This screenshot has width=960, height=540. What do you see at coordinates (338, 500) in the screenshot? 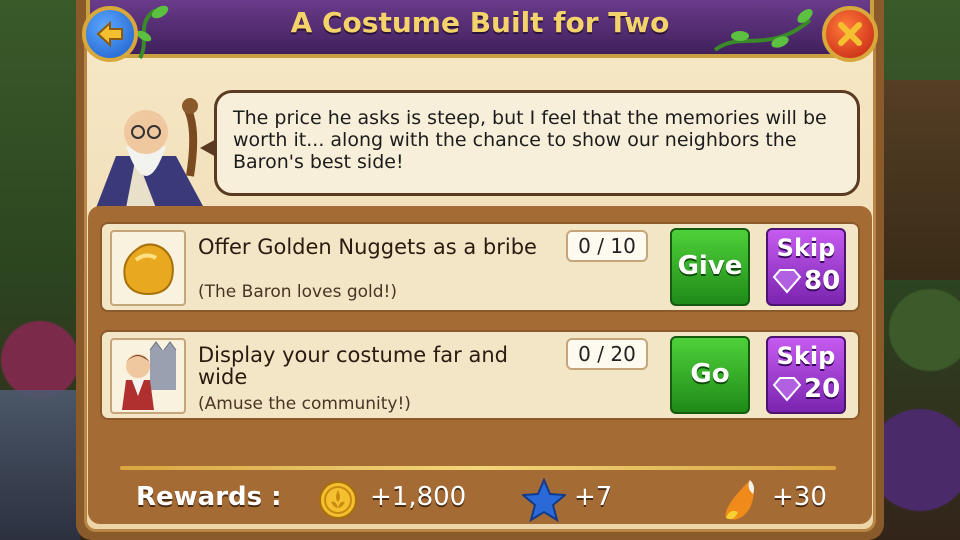
I see `gold-coin-icon` at bounding box center [338, 500].